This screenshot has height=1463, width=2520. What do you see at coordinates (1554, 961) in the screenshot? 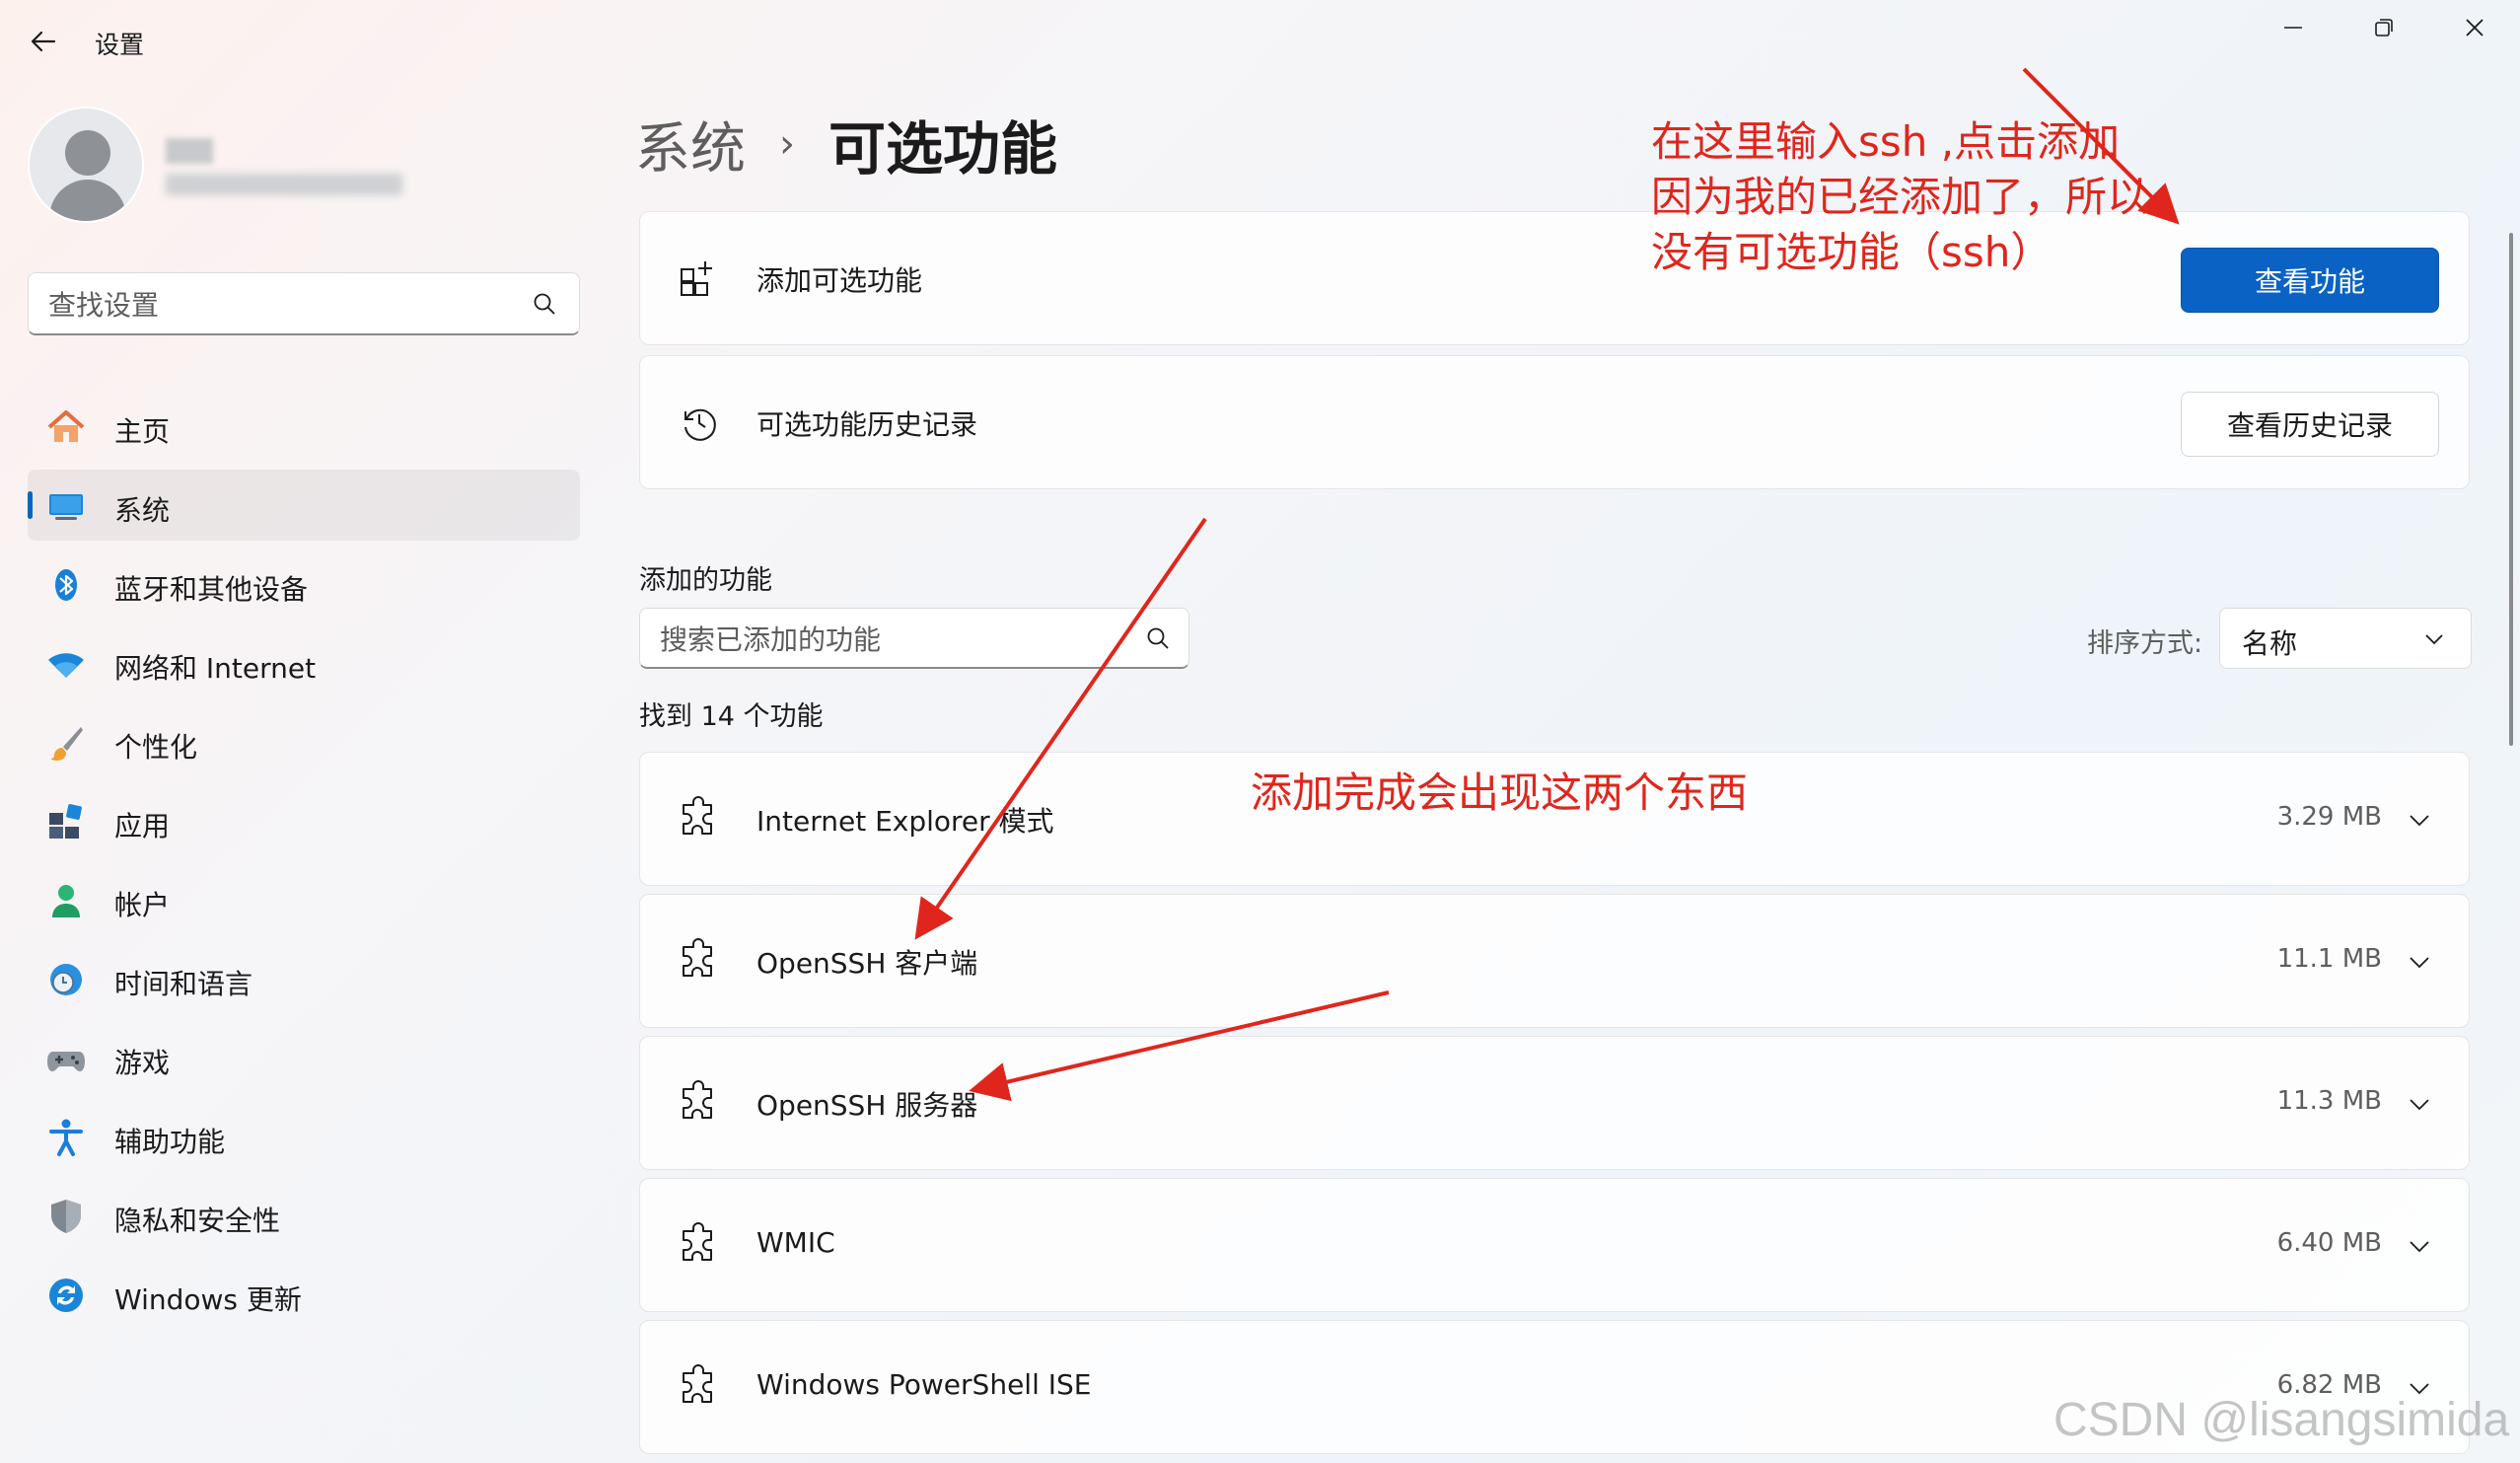
I see `feature-row-openssh-client: OpenSSH 客户端 11.1 MB` at bounding box center [1554, 961].